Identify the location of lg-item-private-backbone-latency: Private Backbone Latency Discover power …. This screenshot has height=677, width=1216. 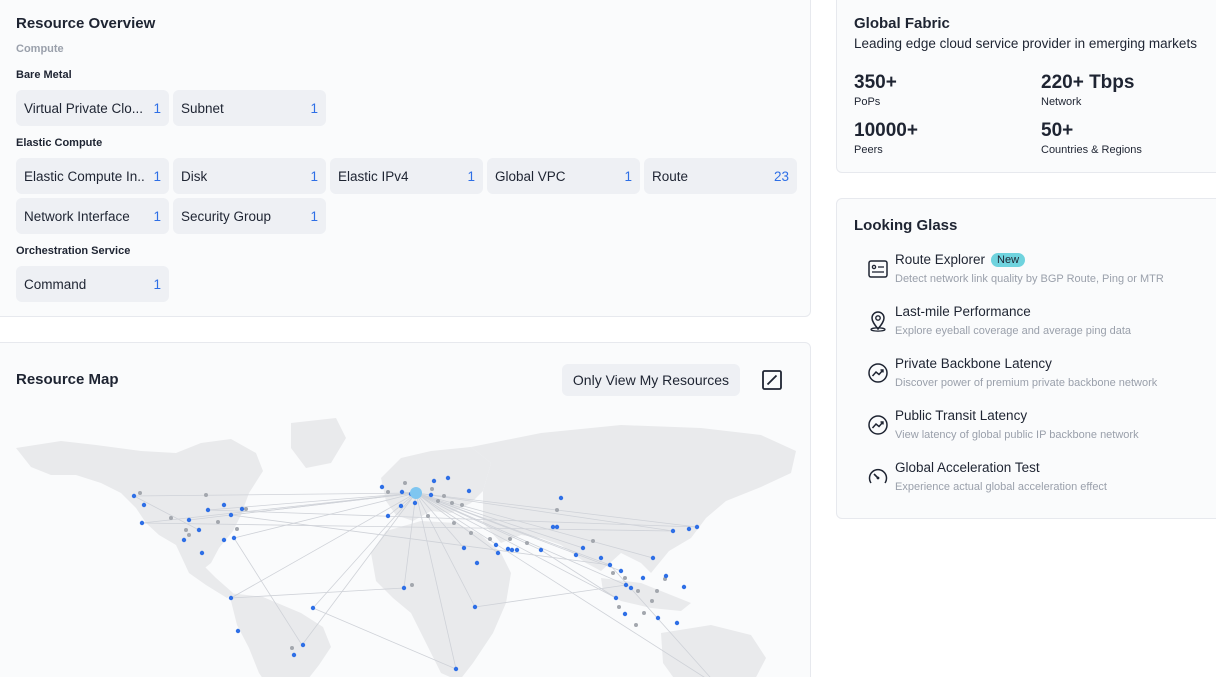
(1041, 378).